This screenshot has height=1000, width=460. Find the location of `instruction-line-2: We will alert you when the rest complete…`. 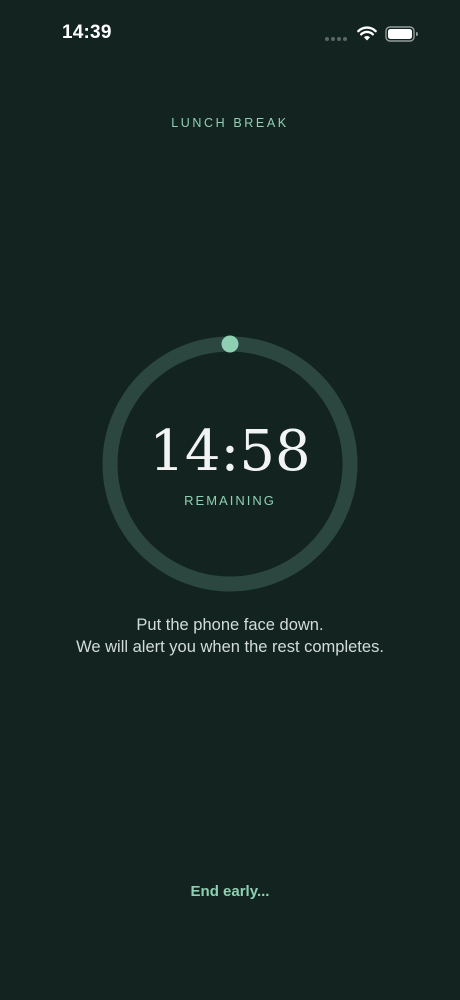

instruction-line-2: We will alert you when the rest complete… is located at coordinates (230, 647).